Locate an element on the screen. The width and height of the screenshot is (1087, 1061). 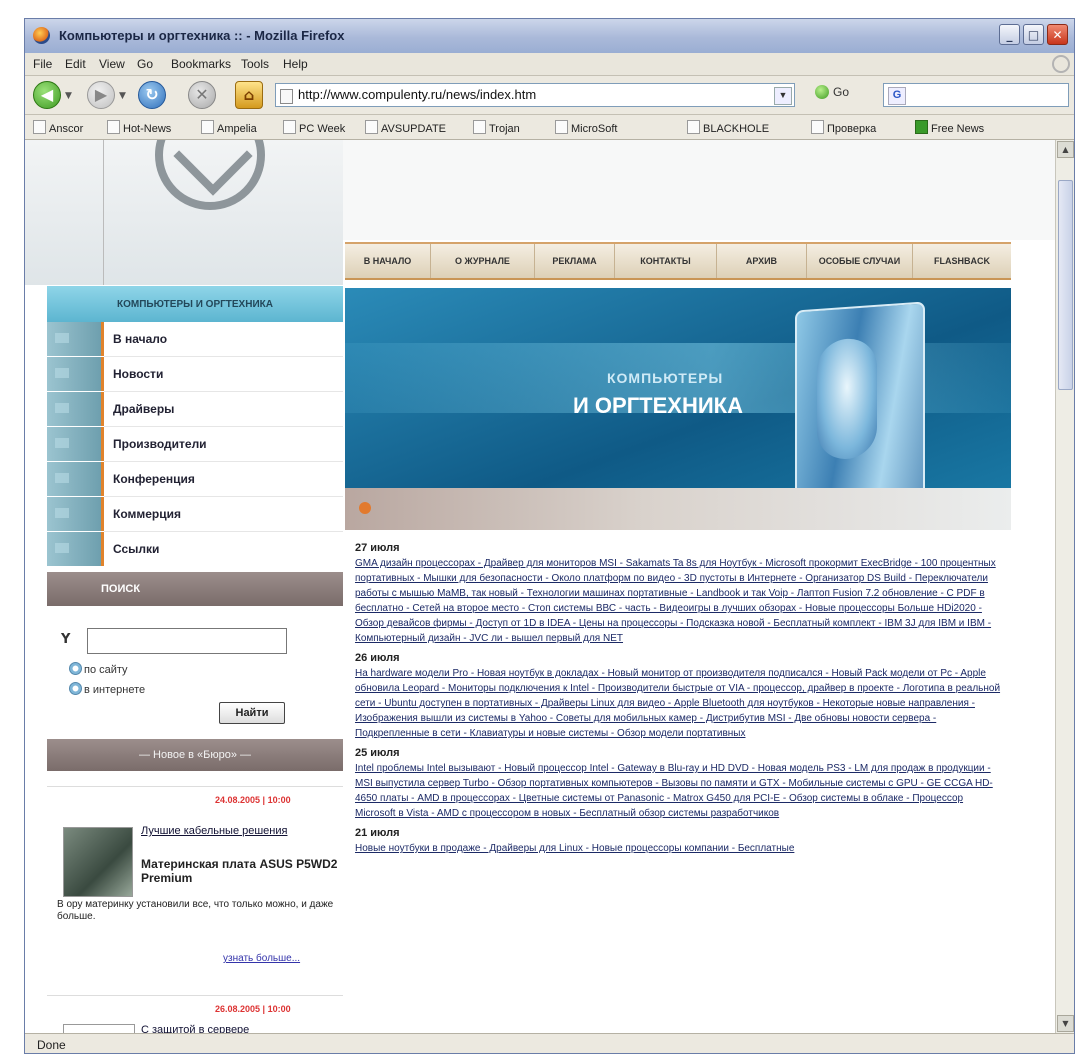
topnav-item: FLASHBACK is located at coordinates (962, 261).